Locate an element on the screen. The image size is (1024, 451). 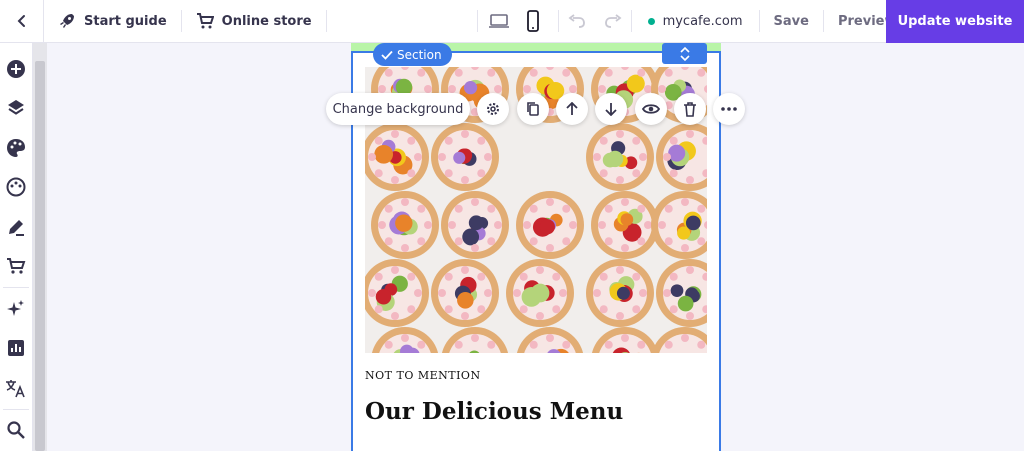
online-store-button: Online store is located at coordinates (254, 21).